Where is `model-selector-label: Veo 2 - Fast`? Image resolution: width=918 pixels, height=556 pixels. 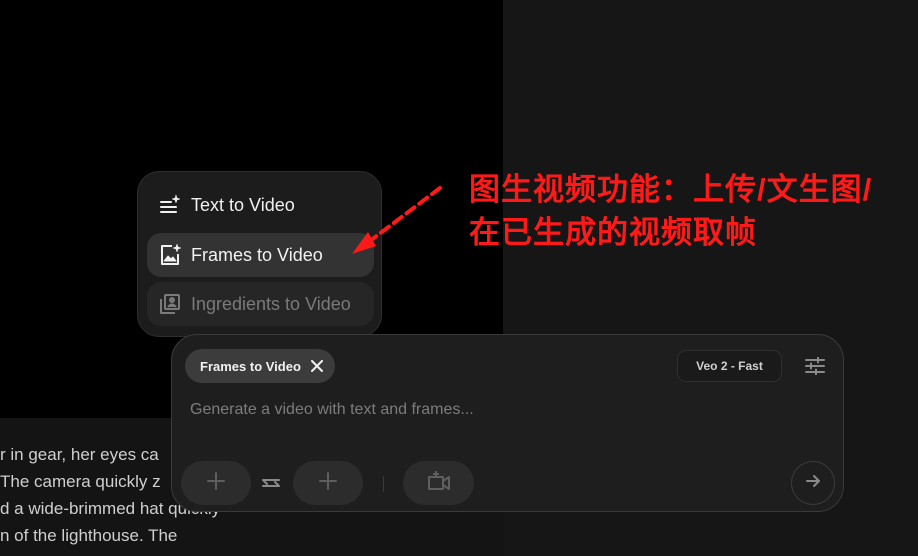 model-selector-label: Veo 2 - Fast is located at coordinates (729, 366).